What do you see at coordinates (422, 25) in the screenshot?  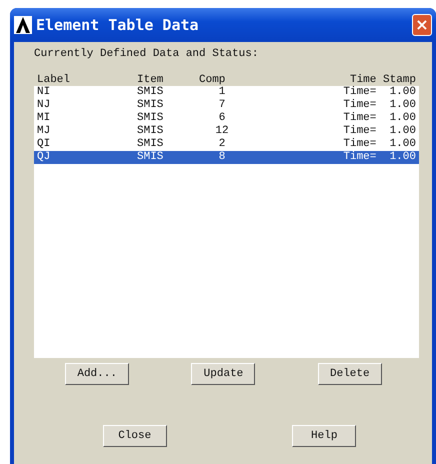 I see `close-button: ×` at bounding box center [422, 25].